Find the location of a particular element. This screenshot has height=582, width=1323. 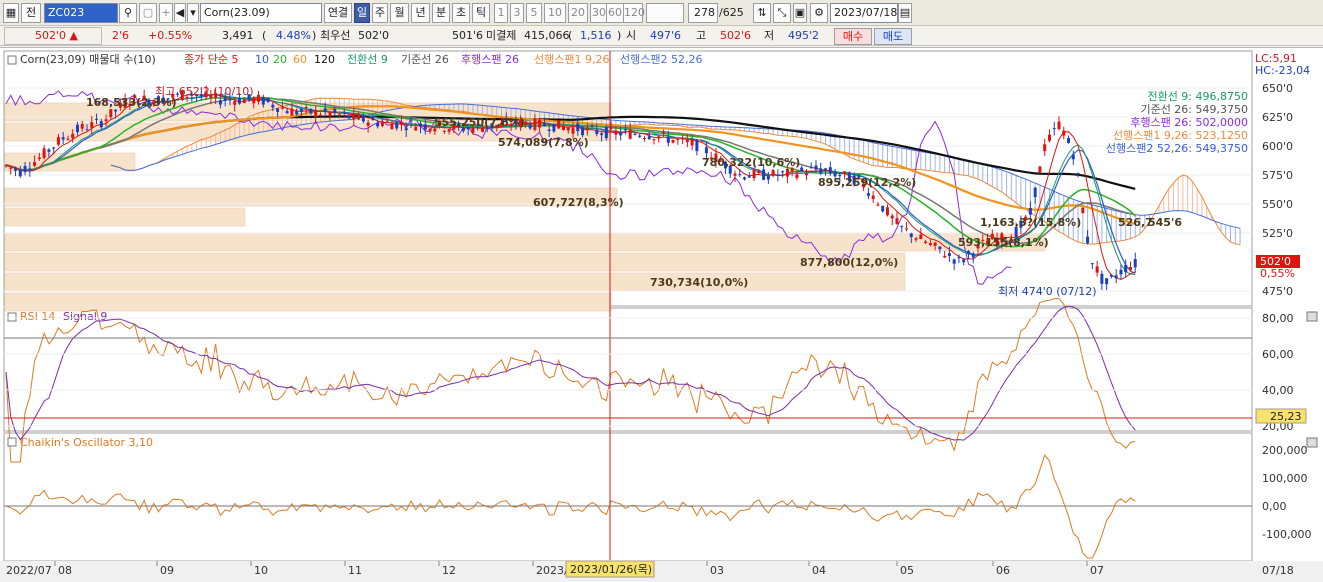

compare-icon: ▢ is located at coordinates (148, 13).